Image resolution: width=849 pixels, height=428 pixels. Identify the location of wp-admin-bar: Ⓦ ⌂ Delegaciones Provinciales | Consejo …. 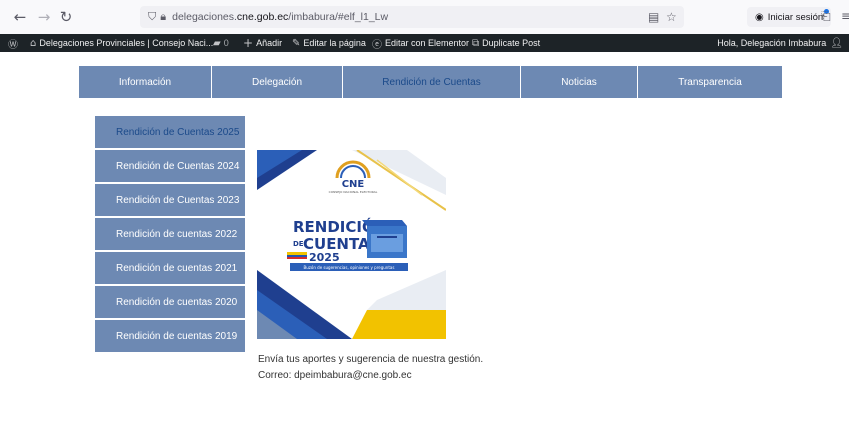
(424, 43).